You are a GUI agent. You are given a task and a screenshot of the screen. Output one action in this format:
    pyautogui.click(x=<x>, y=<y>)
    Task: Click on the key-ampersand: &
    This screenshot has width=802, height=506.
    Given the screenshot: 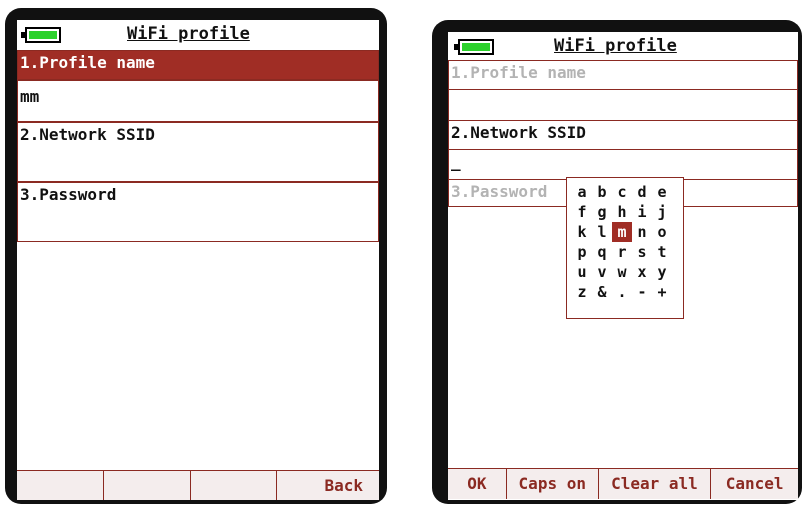 What is the action you would take?
    pyautogui.click(x=602, y=292)
    